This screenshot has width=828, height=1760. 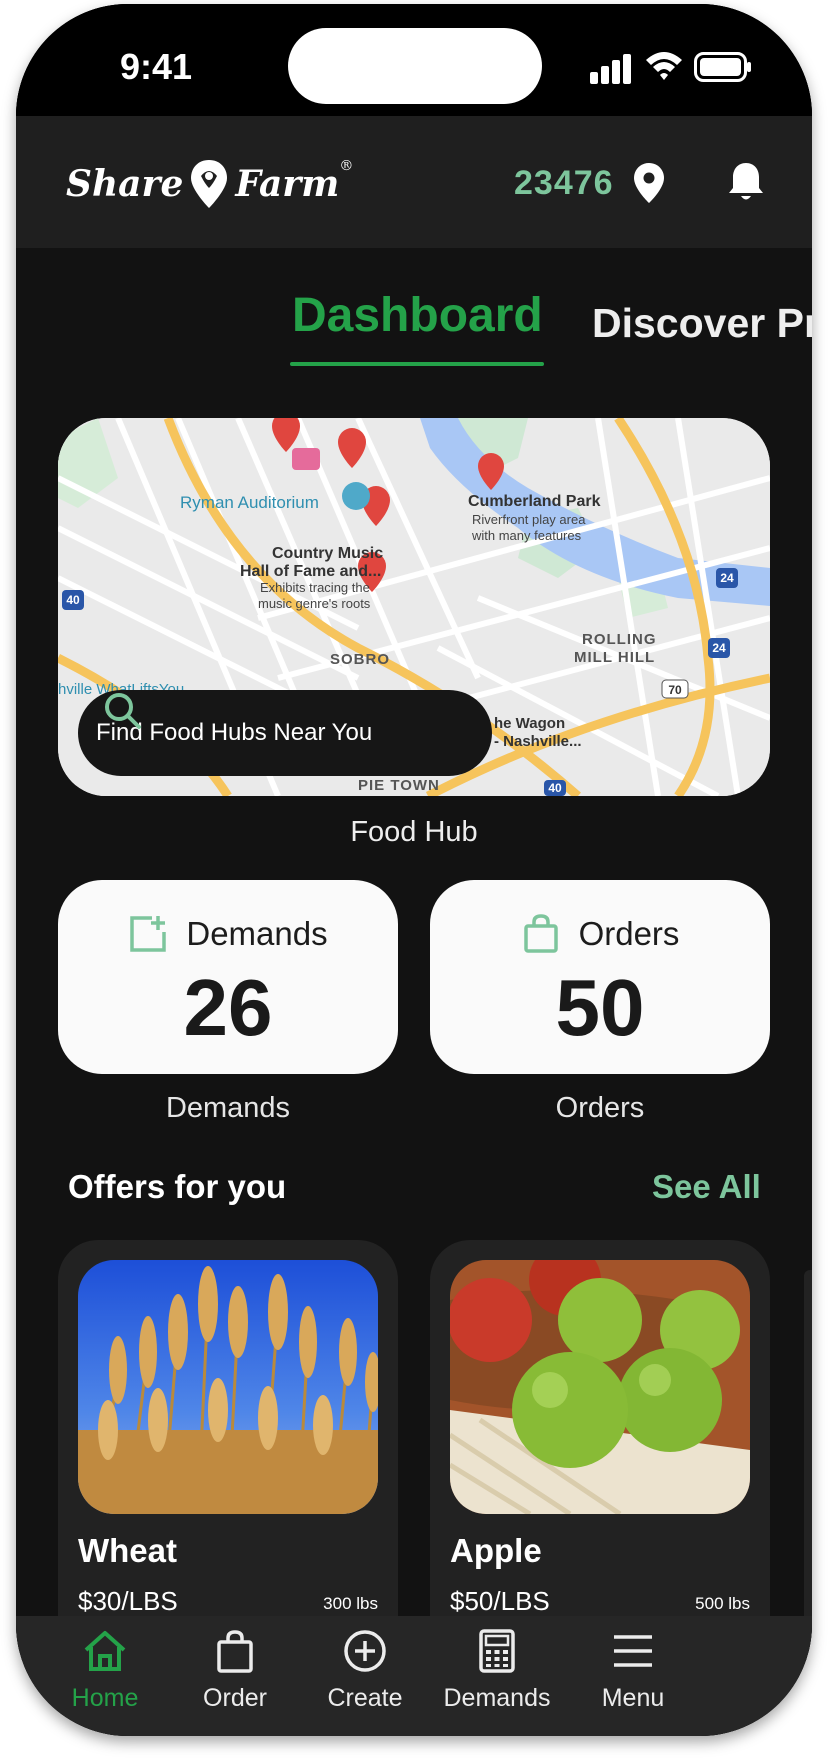 What do you see at coordinates (727, 578) in the screenshot?
I see `map-label-i24-top: 24` at bounding box center [727, 578].